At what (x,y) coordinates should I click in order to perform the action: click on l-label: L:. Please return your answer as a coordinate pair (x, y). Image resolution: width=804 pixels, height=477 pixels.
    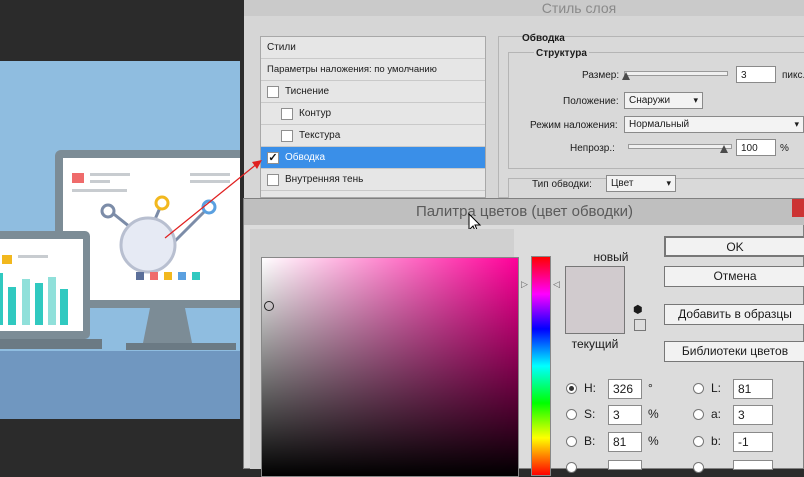
    Looking at the image, I should click on (716, 388).